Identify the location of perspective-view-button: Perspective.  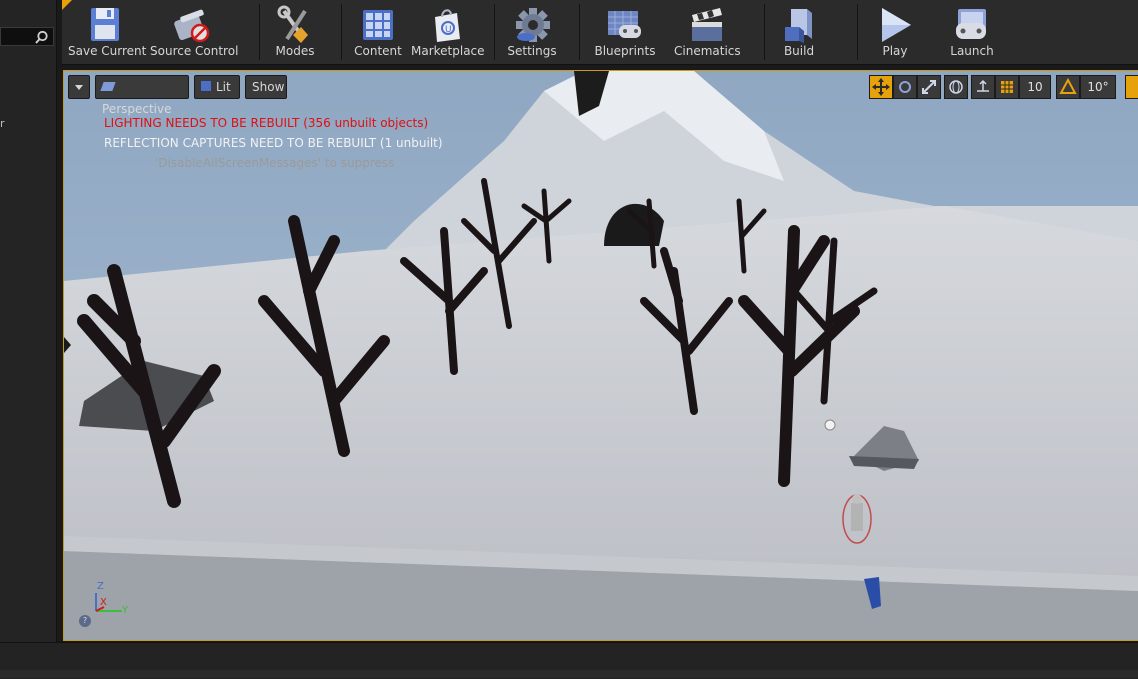
(142, 95).